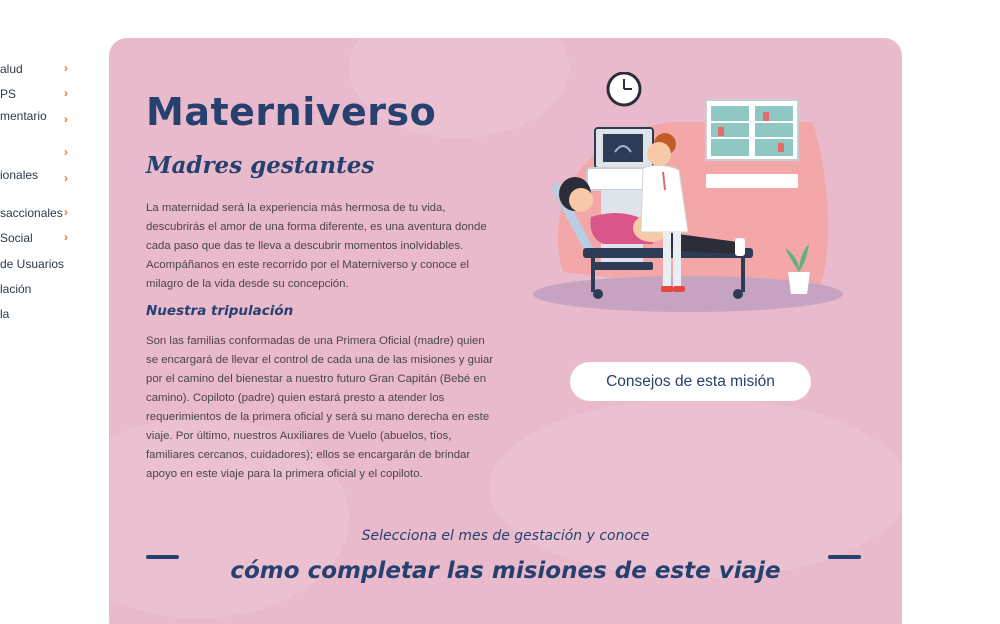 The height and width of the screenshot is (624, 1000). I want to click on sidebar-item-salud: alud ›, so click(40, 70).